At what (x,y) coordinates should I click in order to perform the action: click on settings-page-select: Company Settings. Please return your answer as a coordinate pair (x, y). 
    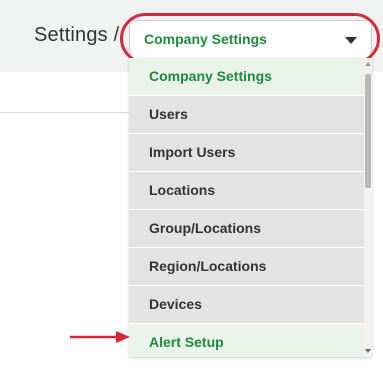
    Looking at the image, I should click on (250, 40).